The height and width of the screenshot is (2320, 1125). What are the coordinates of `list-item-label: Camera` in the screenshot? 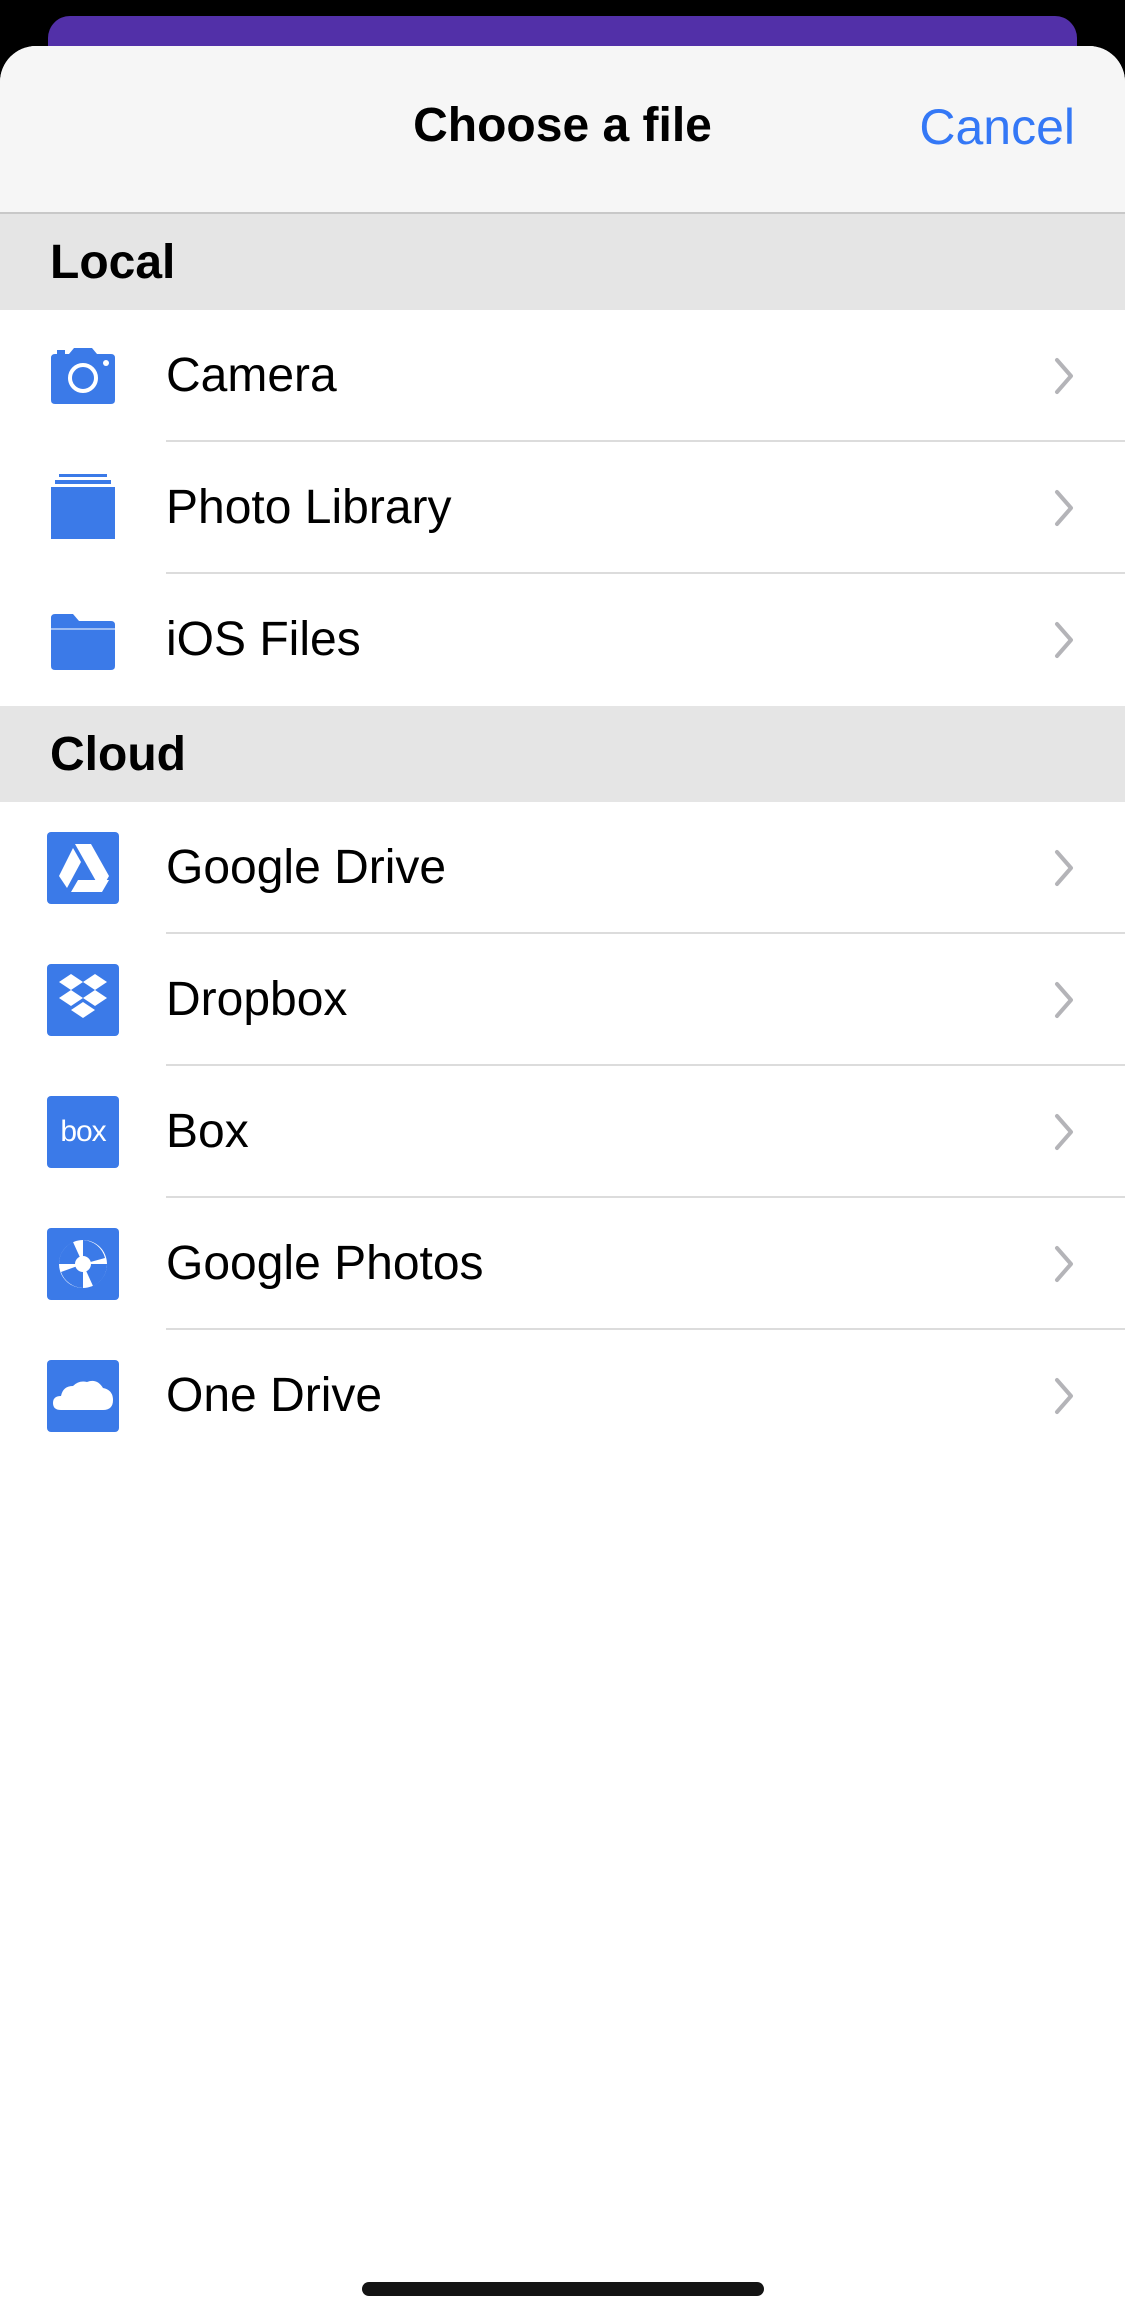 It's located at (251, 375).